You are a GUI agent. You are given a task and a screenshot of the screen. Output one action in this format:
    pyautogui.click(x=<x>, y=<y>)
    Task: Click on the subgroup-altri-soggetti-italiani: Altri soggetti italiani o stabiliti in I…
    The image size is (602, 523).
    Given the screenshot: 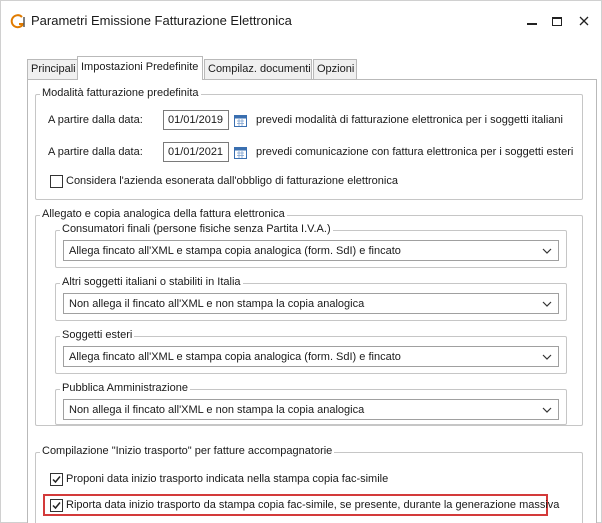 What is the action you would take?
    pyautogui.click(x=311, y=298)
    